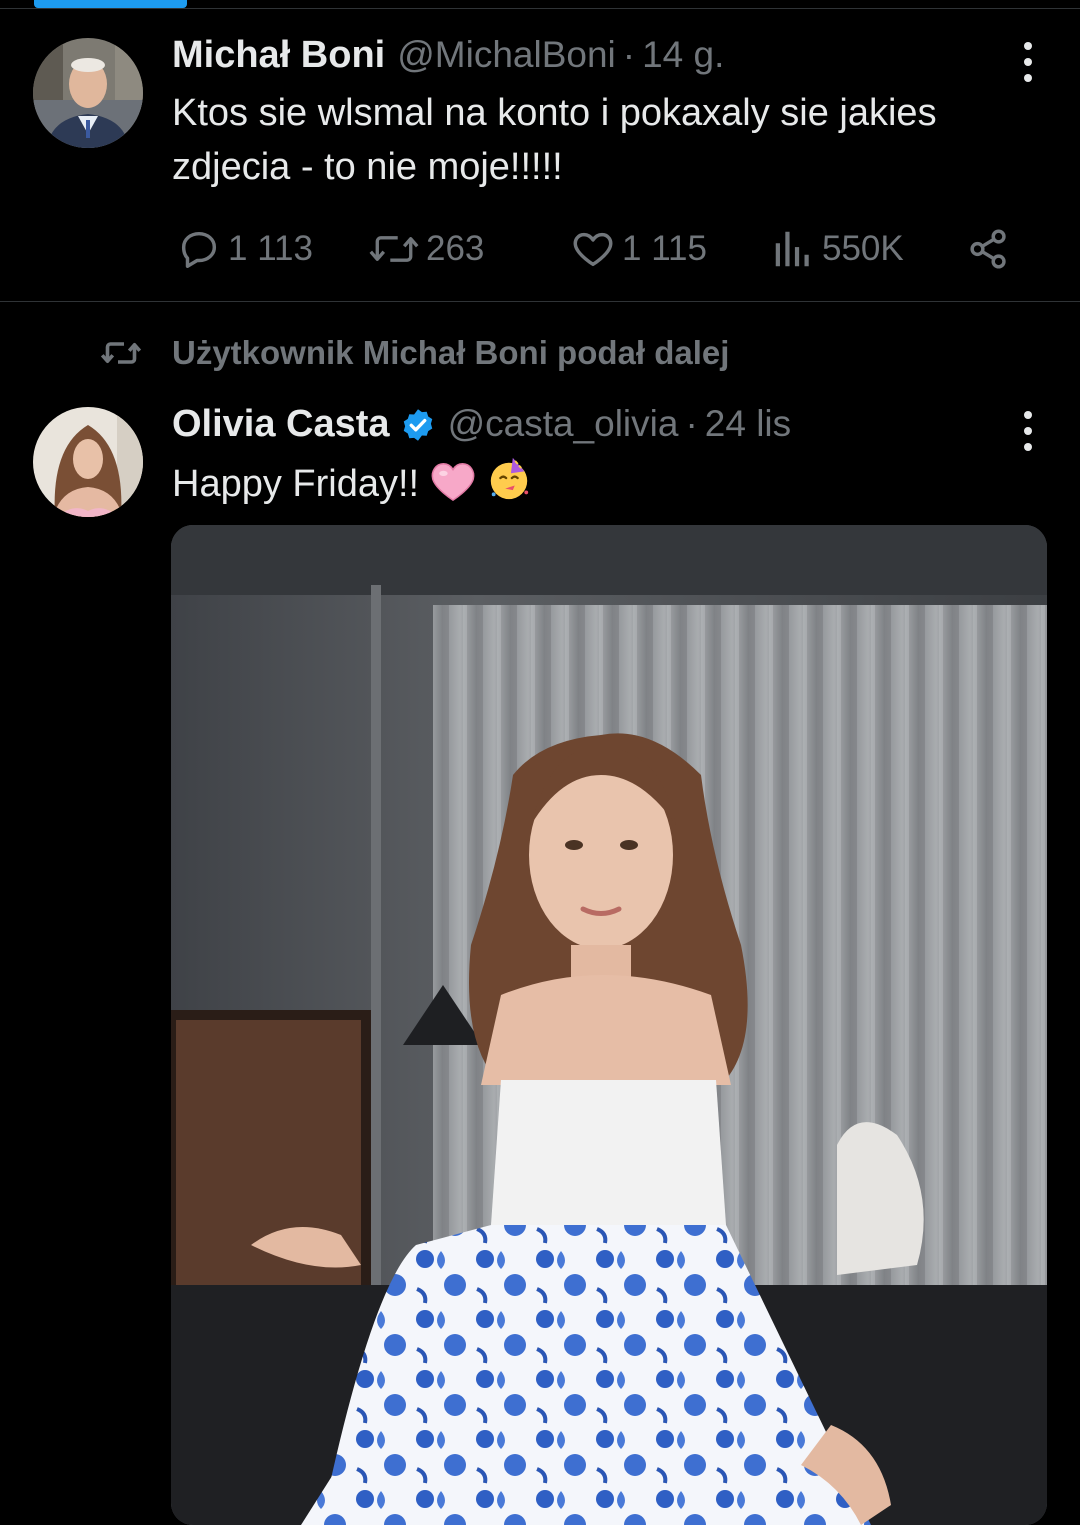 This screenshot has width=1080, height=1525. Describe the element at coordinates (540, 301) in the screenshot. I see `tweet-divider` at that location.